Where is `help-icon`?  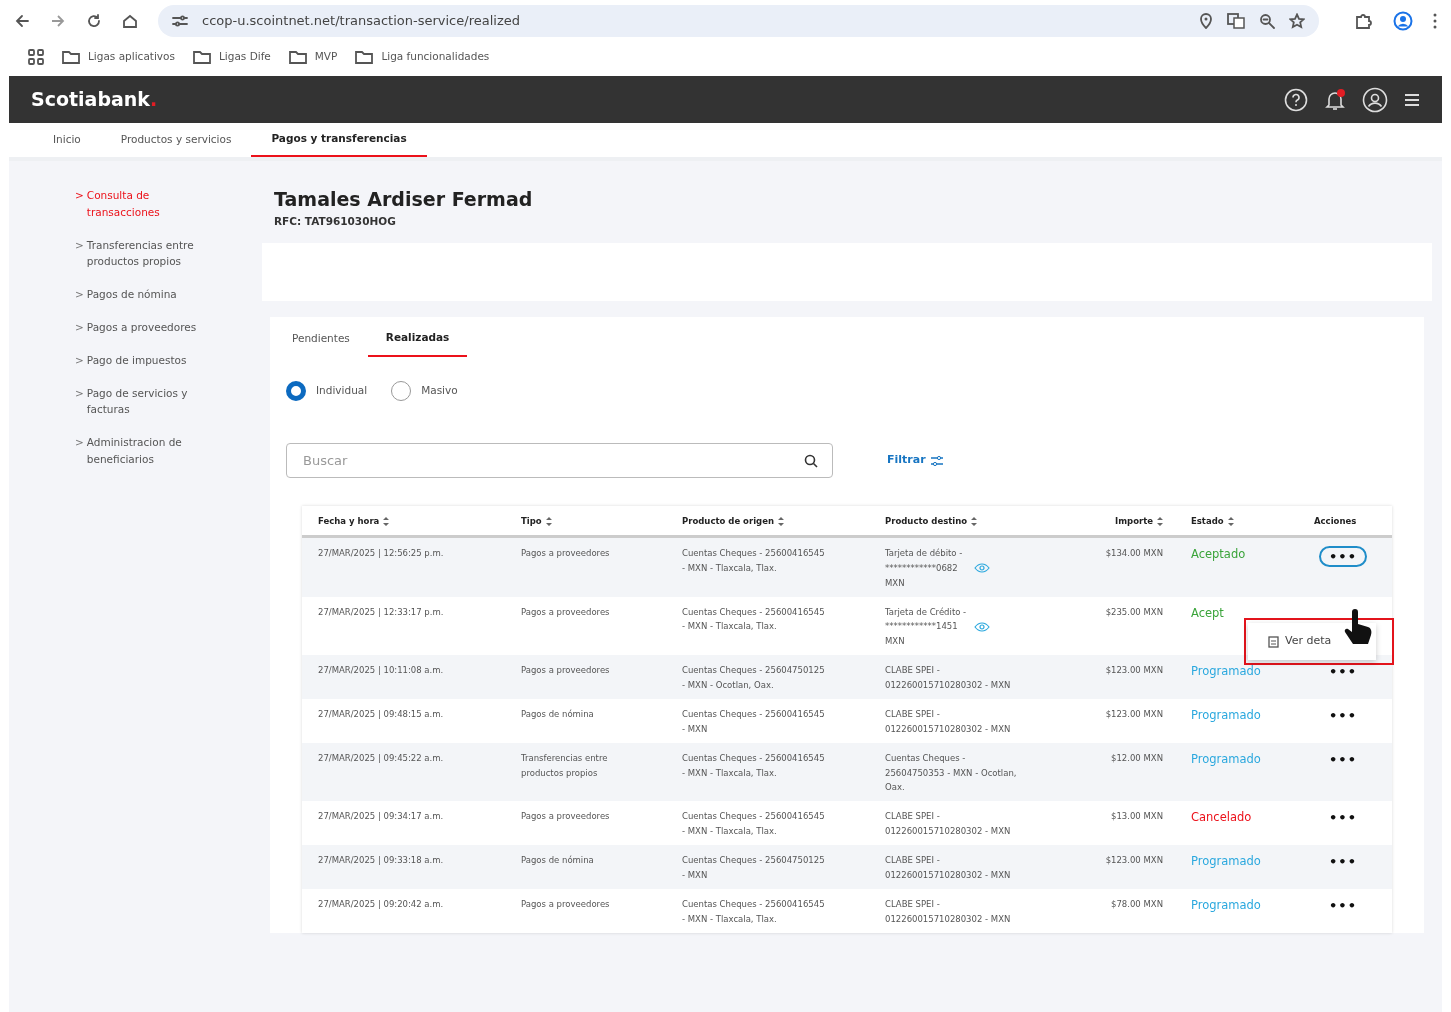 help-icon is located at coordinates (1296, 99).